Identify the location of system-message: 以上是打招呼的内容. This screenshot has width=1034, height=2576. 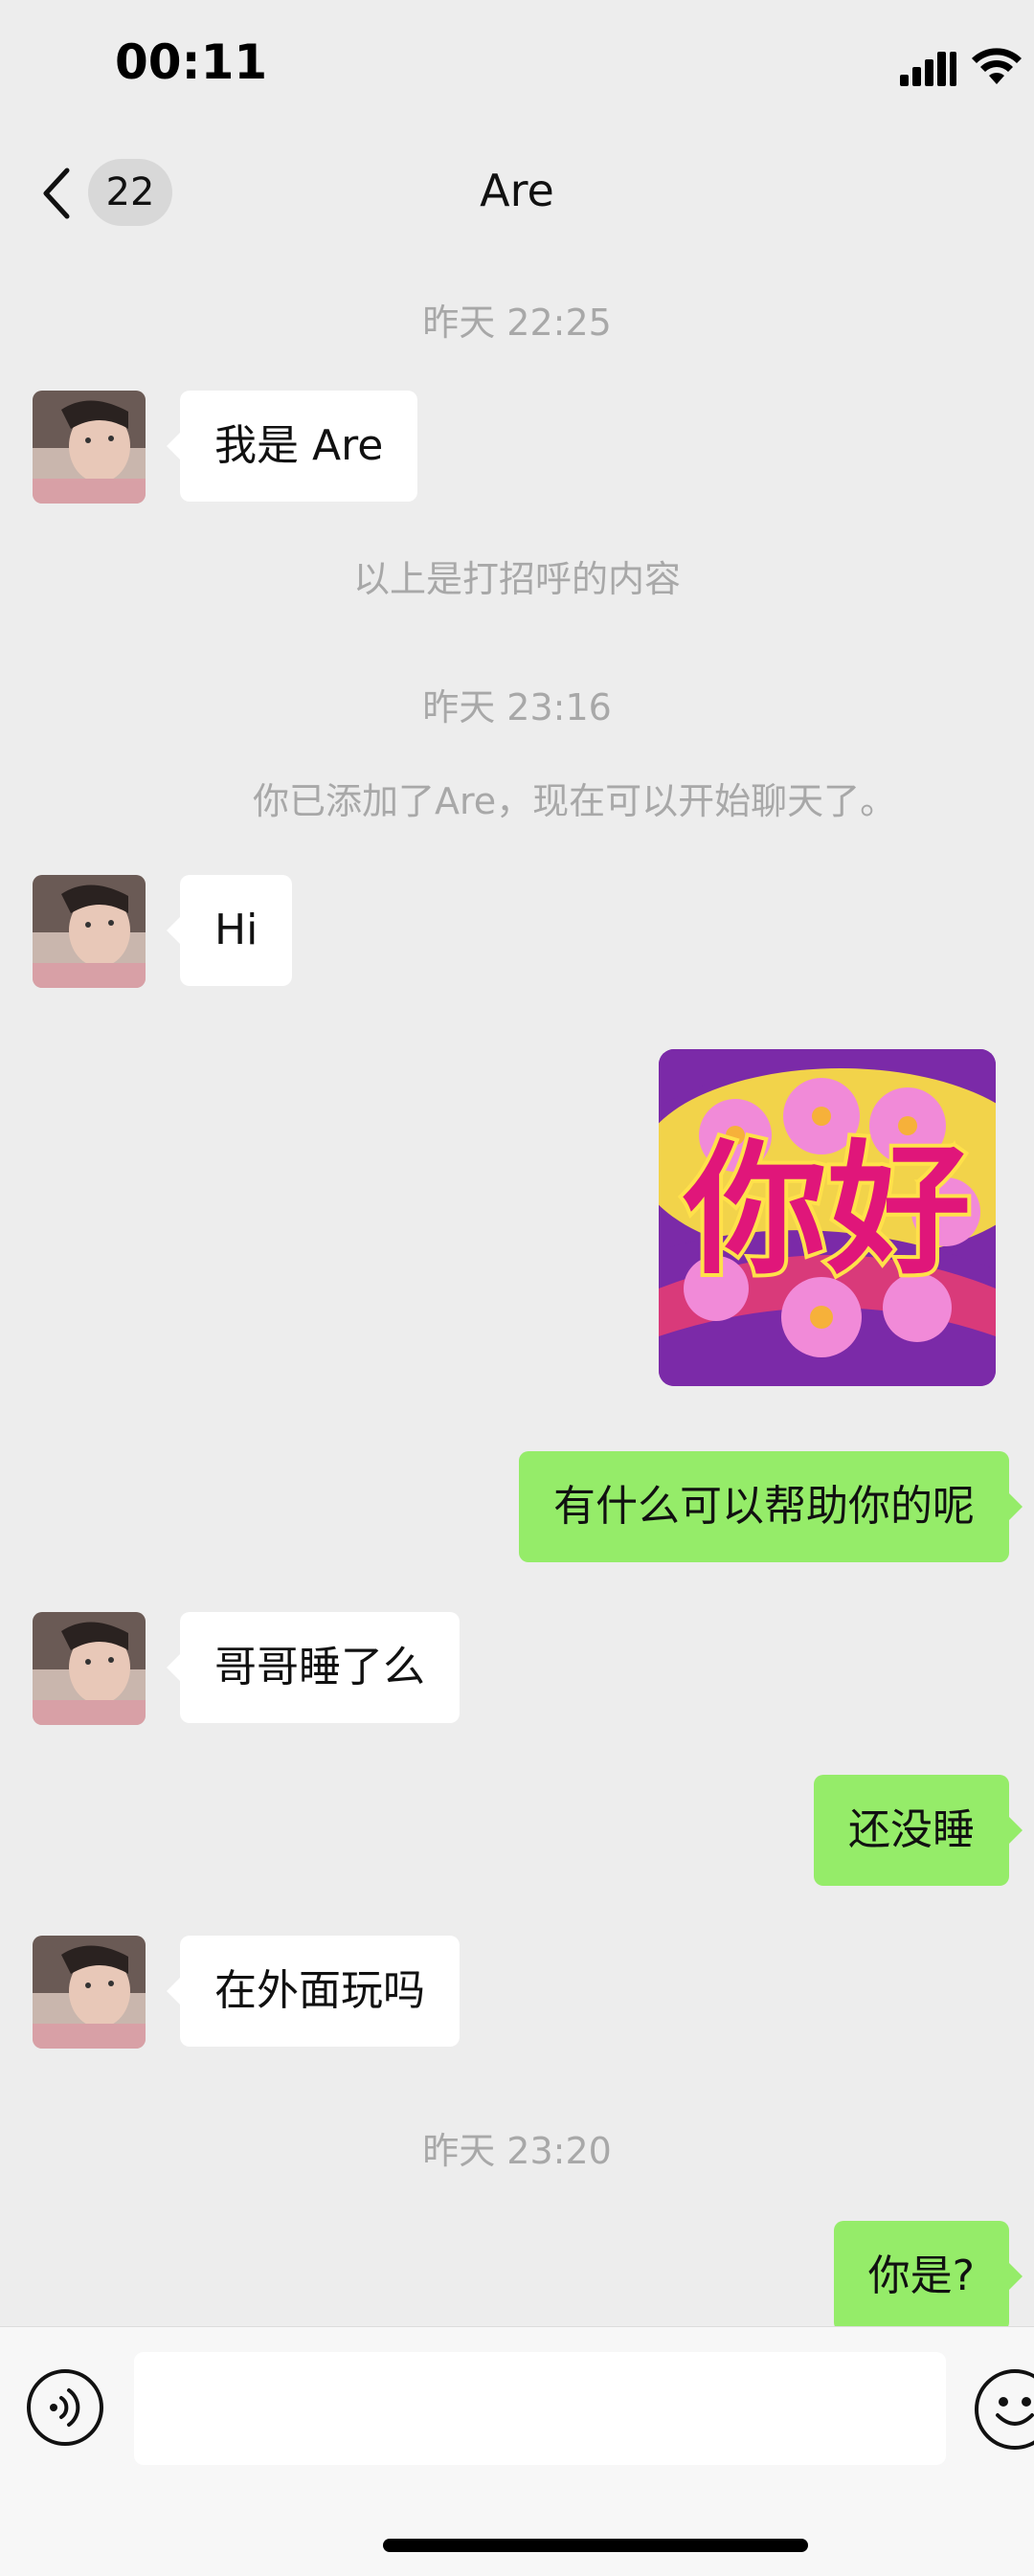
(516, 579).